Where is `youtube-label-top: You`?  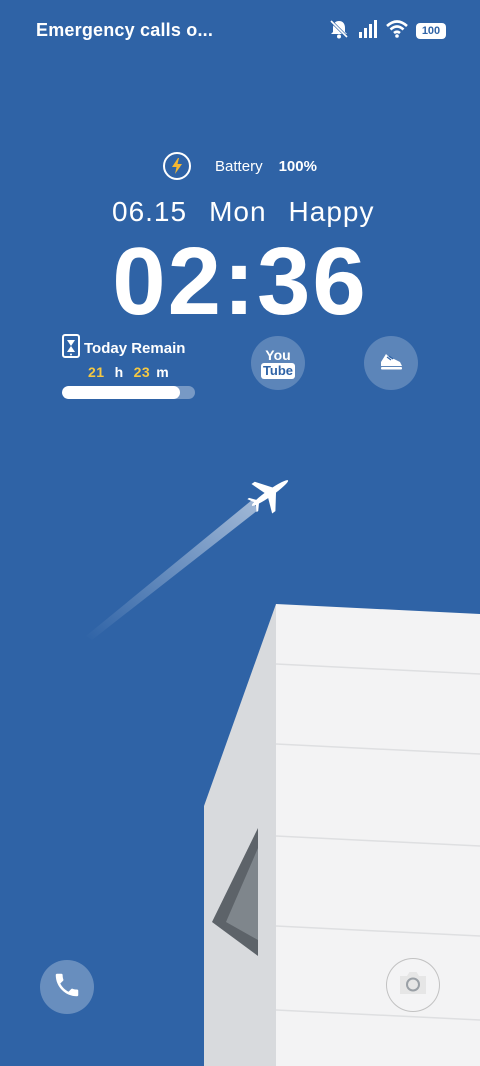 youtube-label-top: You is located at coordinates (278, 355).